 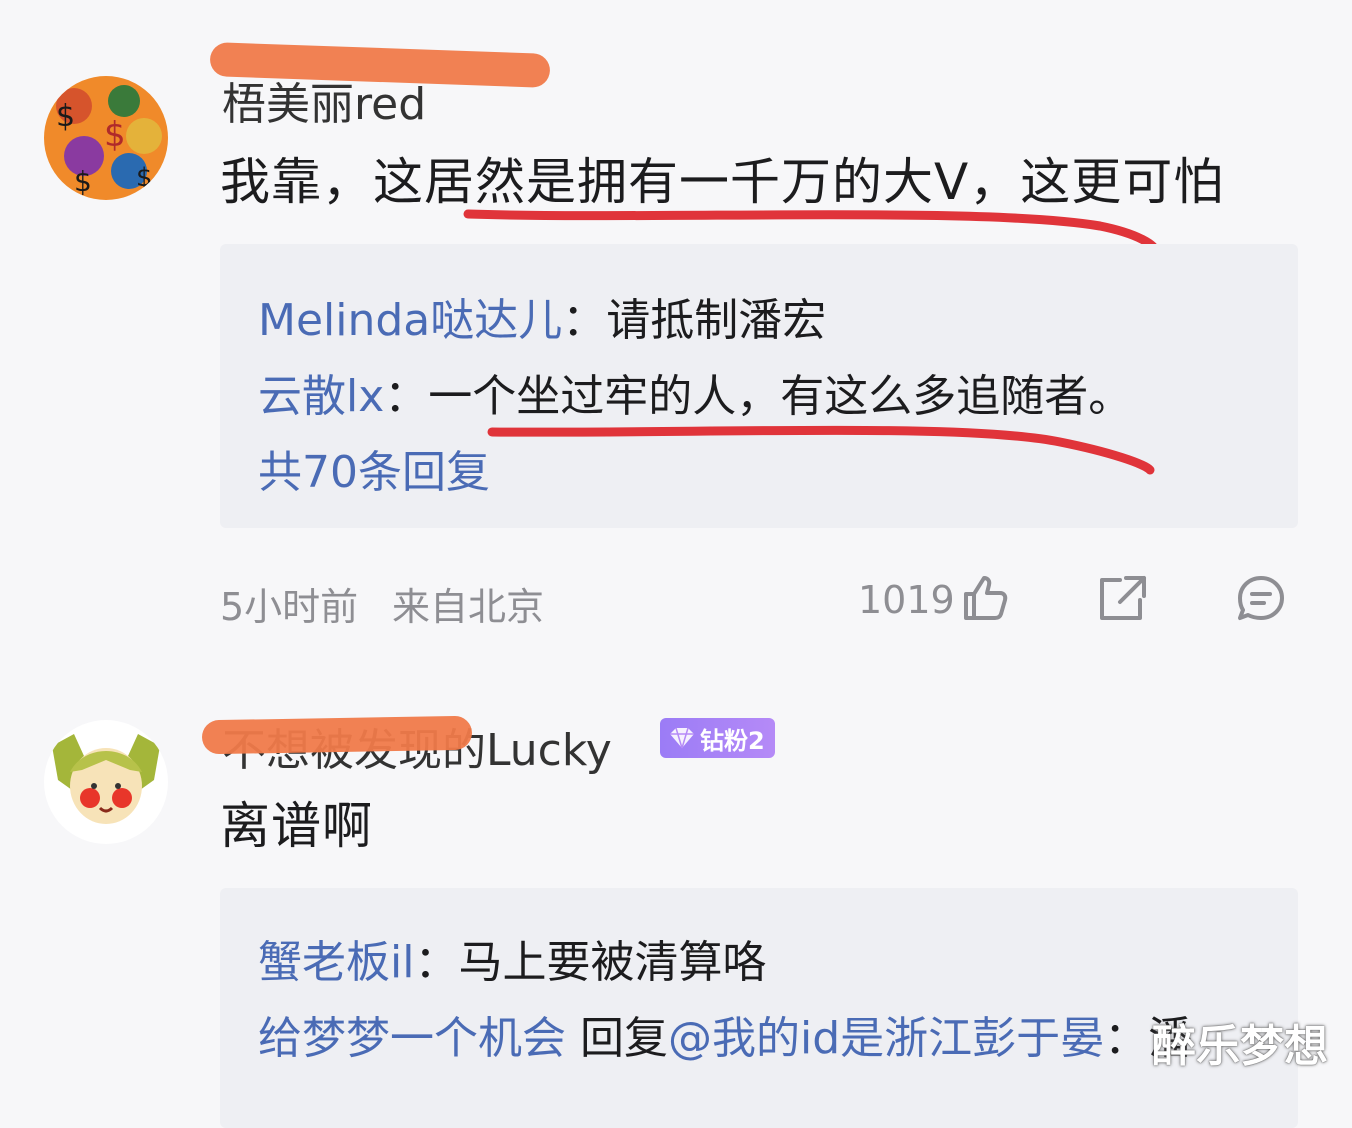 What do you see at coordinates (612, 962) in the screenshot?
I see `reply-text: 马上要被清算咯` at bounding box center [612, 962].